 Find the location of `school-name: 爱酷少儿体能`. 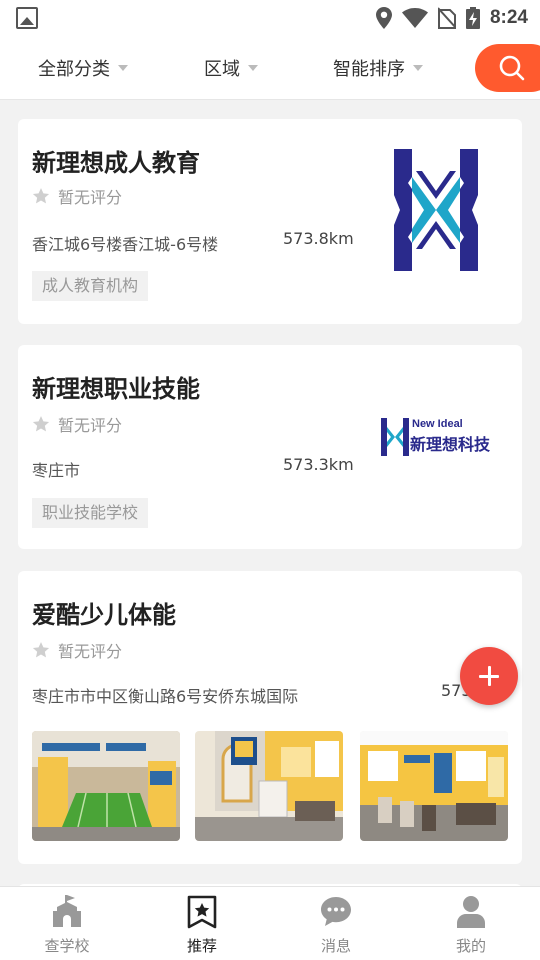

school-name: 爱酷少儿体能 is located at coordinates (104, 615).